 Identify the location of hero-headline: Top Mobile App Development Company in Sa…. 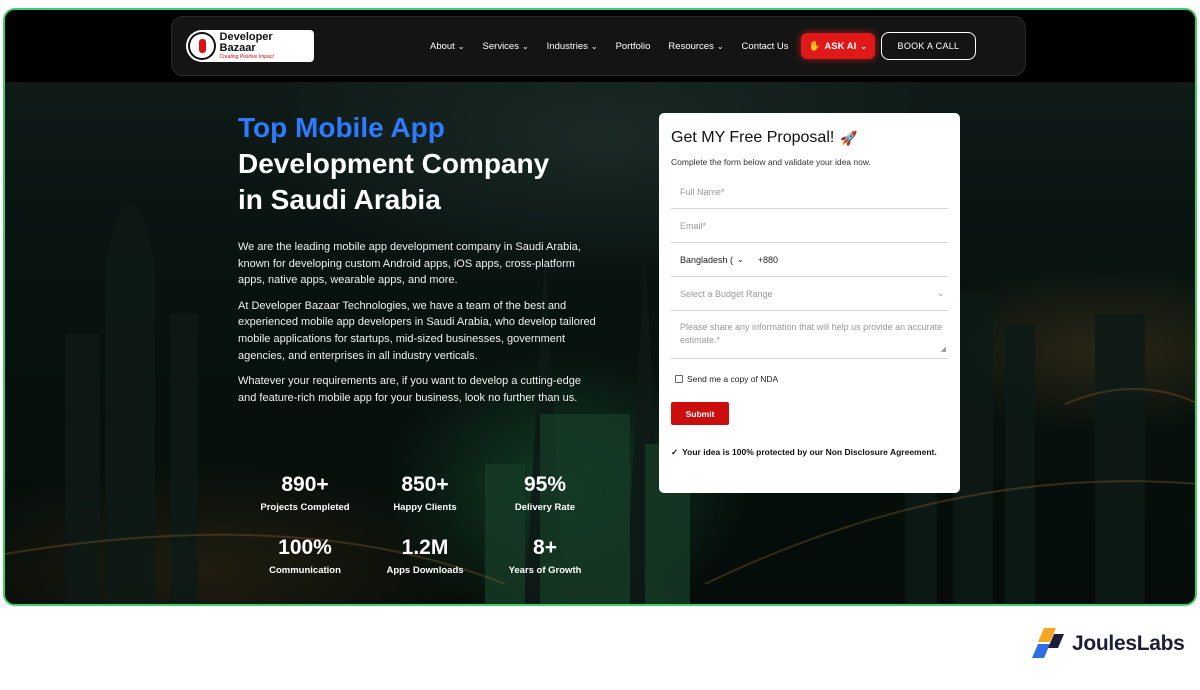
(428, 164).